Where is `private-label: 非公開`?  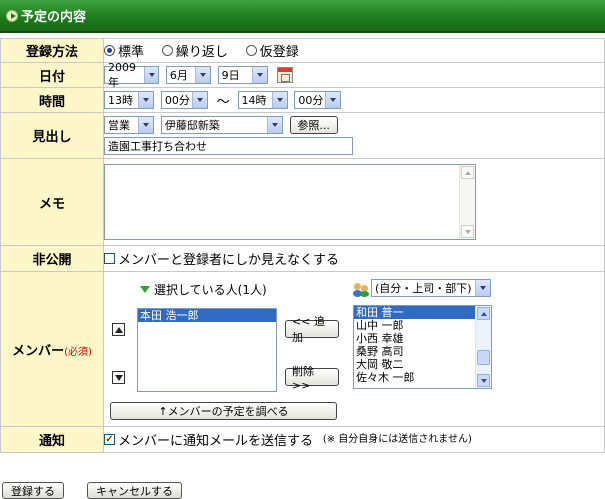
private-label: 非公開 is located at coordinates (52, 258).